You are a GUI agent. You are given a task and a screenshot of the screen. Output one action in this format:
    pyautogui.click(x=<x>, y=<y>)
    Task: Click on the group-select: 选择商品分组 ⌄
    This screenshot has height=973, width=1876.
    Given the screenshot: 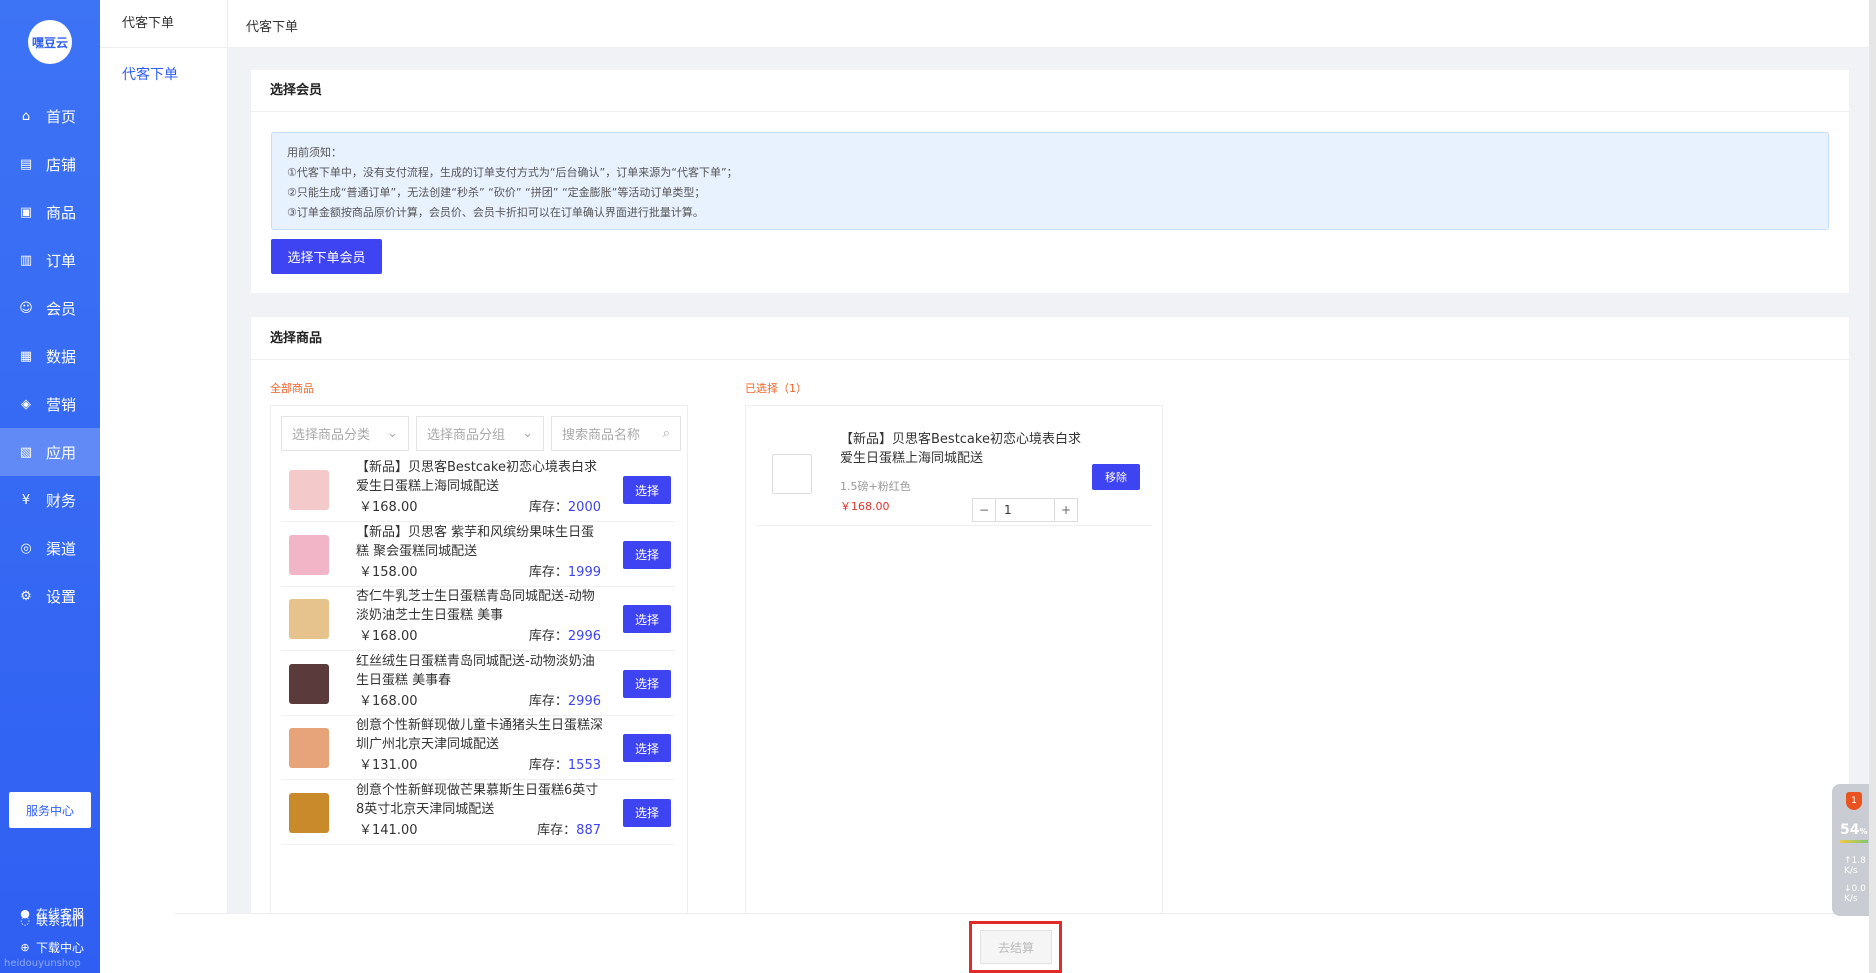 What is the action you would take?
    pyautogui.click(x=480, y=433)
    